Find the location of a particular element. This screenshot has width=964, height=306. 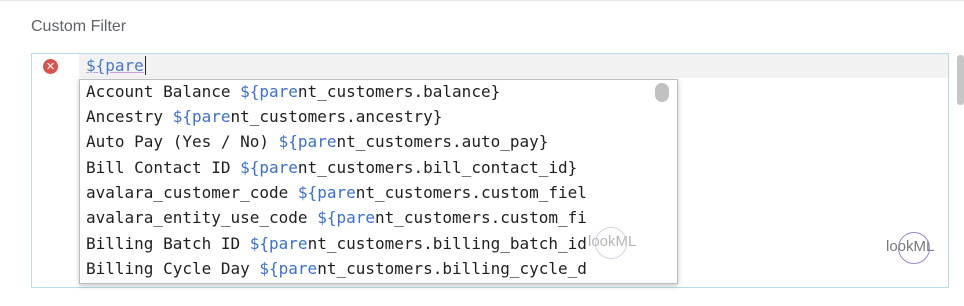

item-rest: nt_customers.billing_batch_id is located at coordinates (447, 243).